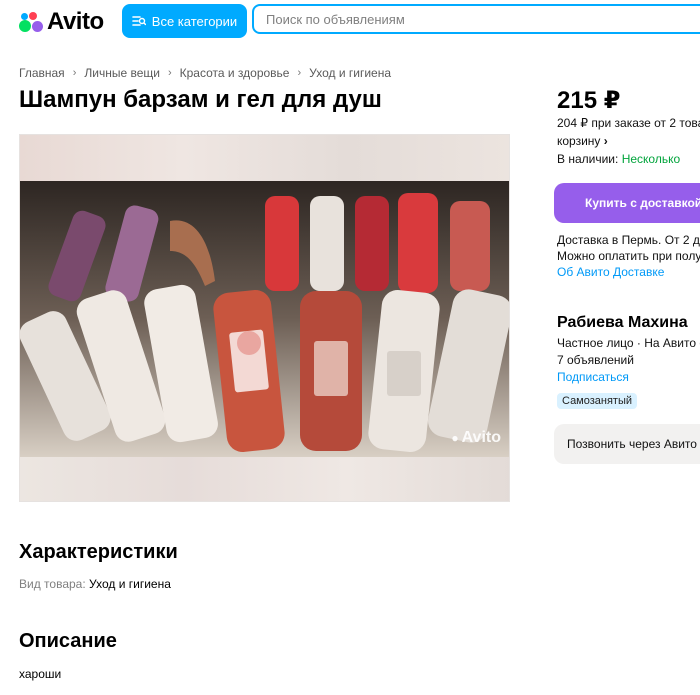 Image resolution: width=700 pixels, height=695 pixels. I want to click on categories-icon, so click(138, 21).